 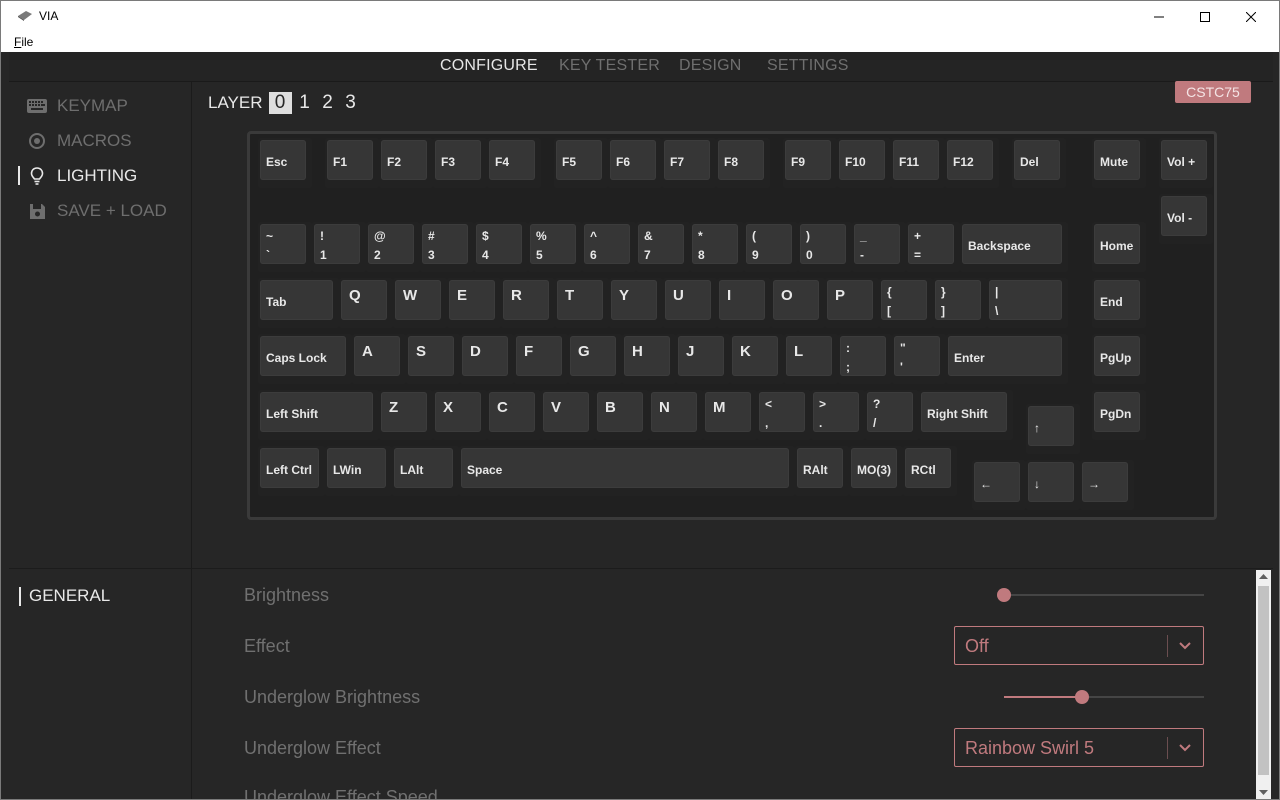 I want to click on key-f6: F6, so click(x=635, y=163).